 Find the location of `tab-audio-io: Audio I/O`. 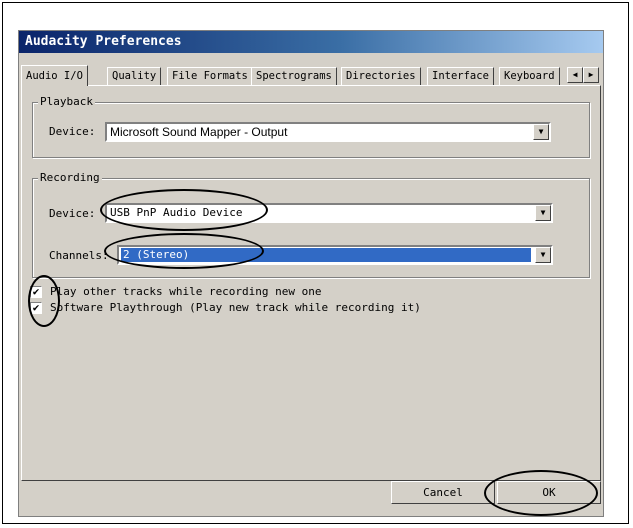

tab-audio-io: Audio I/O is located at coordinates (54, 75).